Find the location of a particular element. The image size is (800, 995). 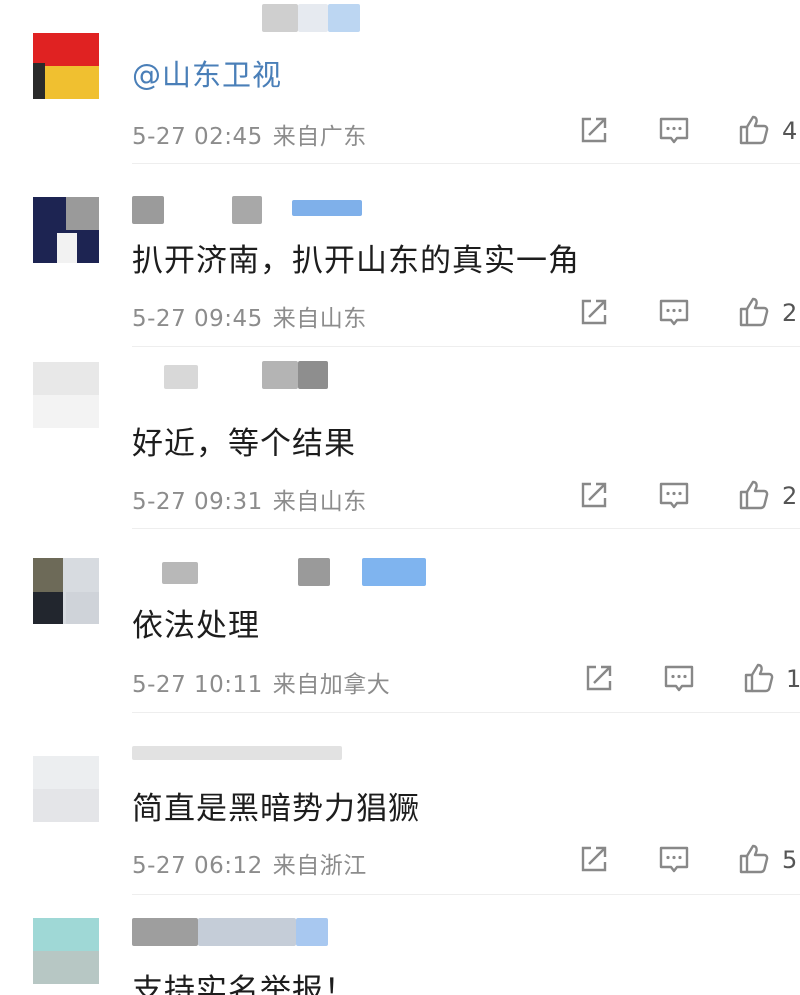

comment-date: 5-27 02:45 is located at coordinates (197, 137).